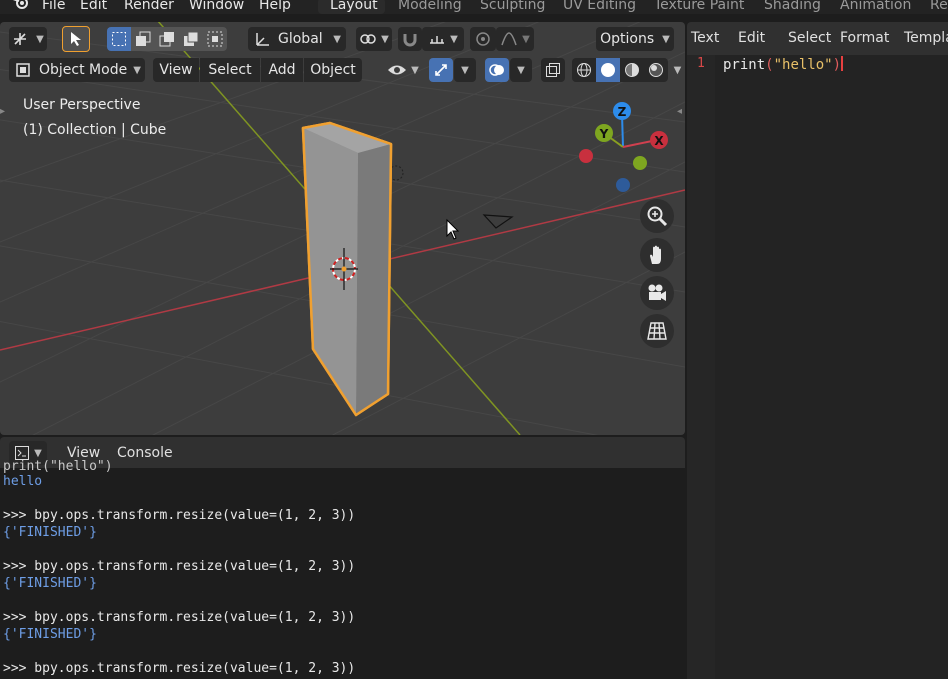  I want to click on select-mode-intersect-button, so click(215, 39).